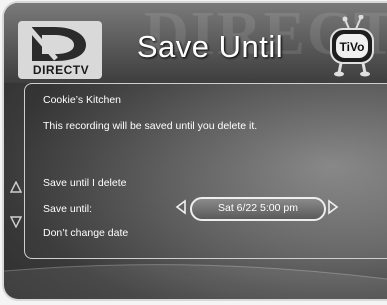 This screenshot has width=387, height=305. Describe the element at coordinates (333, 207) in the screenshot. I see `right-arrow-icon` at that location.